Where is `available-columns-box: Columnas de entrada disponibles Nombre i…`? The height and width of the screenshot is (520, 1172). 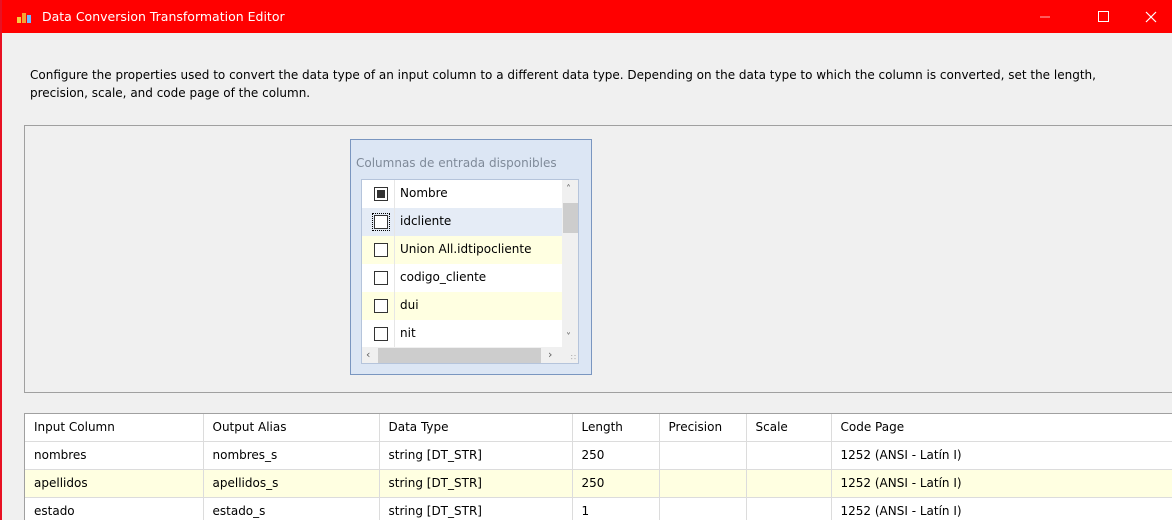
available-columns-box: Columnas de entrada disponibles Nombre i… is located at coordinates (471, 257).